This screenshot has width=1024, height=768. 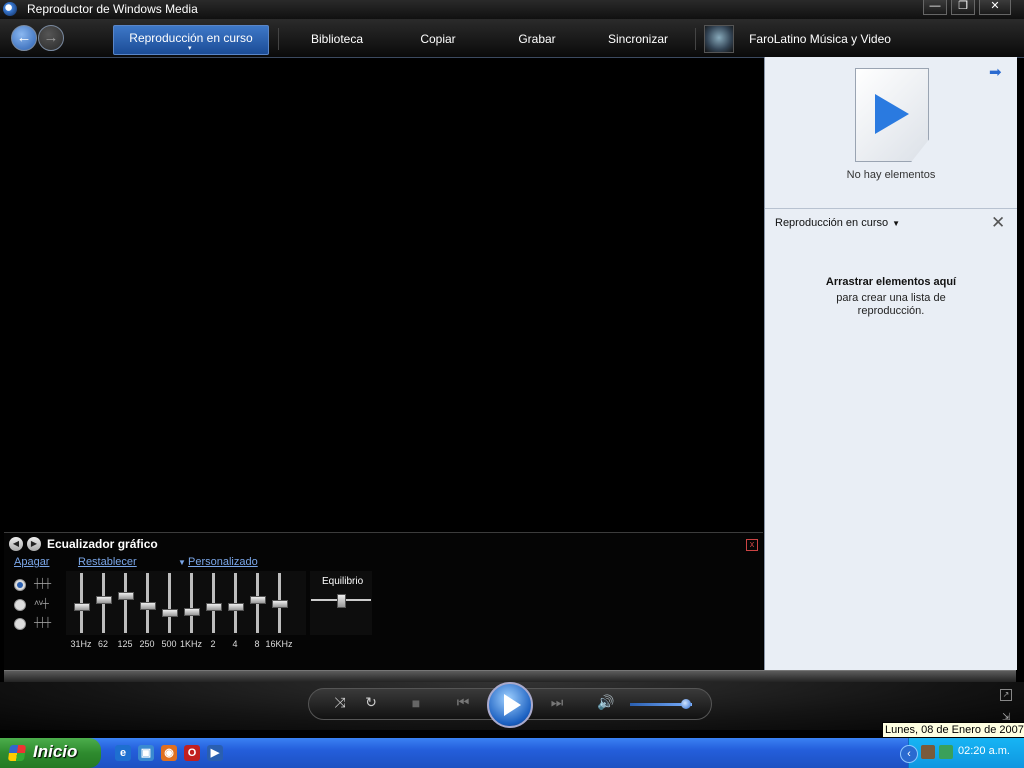 I want to click on clear-list-icon: ✕, so click(x=998, y=223).